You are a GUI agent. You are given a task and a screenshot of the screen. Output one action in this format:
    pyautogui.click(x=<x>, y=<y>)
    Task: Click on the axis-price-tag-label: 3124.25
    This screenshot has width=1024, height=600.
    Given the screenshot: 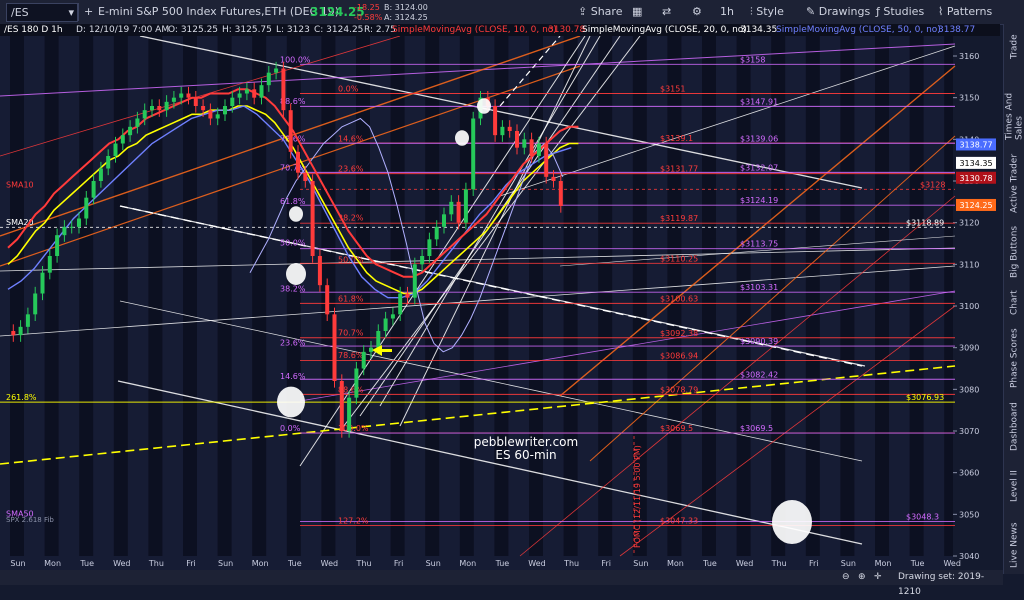 What is the action you would take?
    pyautogui.click(x=975, y=205)
    